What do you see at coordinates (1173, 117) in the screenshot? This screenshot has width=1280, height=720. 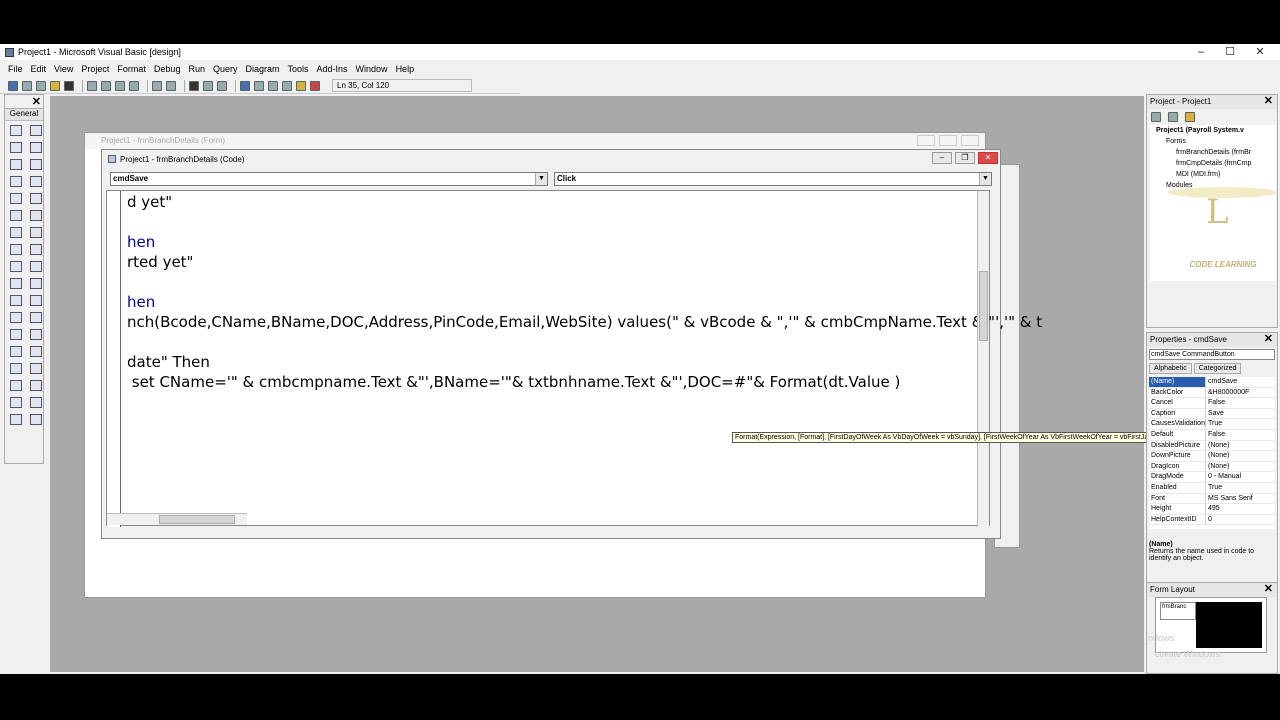 I see `view-object-icon` at bounding box center [1173, 117].